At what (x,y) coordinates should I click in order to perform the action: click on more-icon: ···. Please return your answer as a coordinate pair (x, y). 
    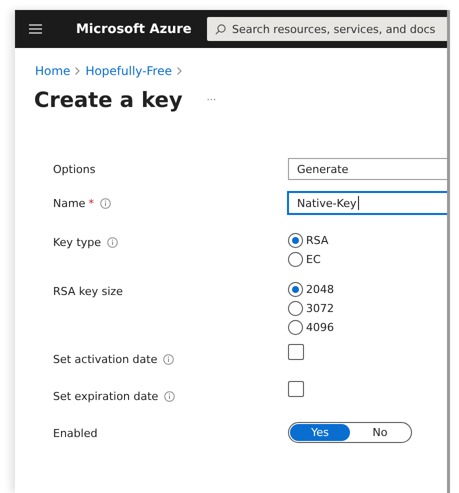
    Looking at the image, I should click on (211, 100).